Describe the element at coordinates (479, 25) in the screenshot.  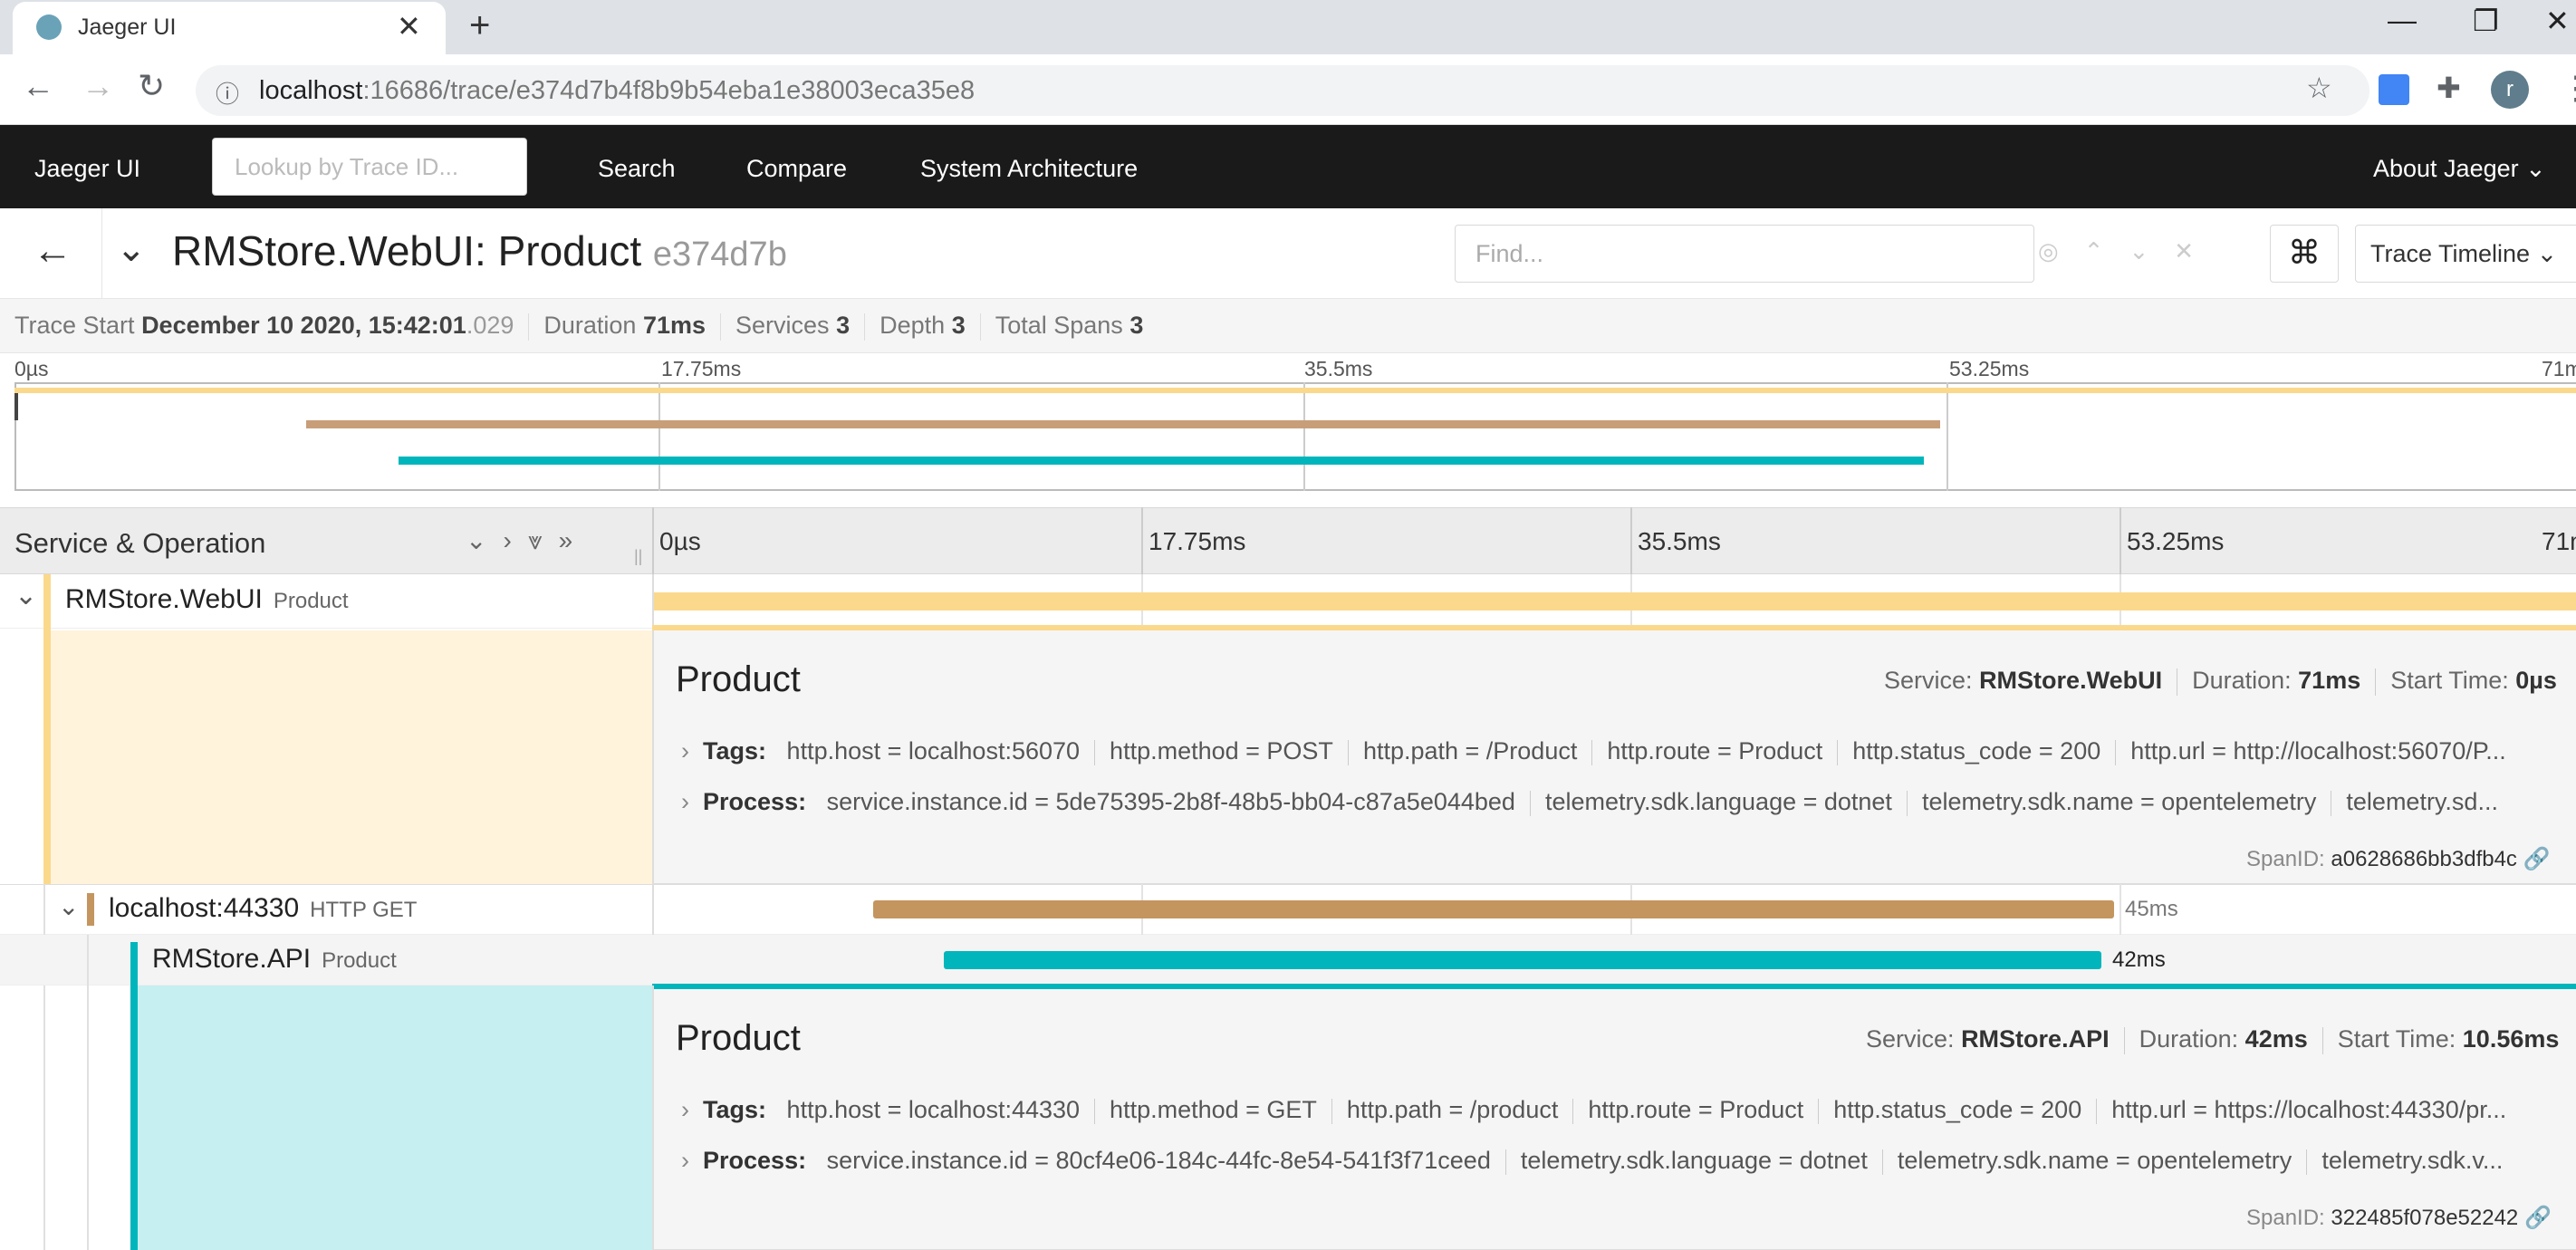
I see `new-tab-icon: +` at that location.